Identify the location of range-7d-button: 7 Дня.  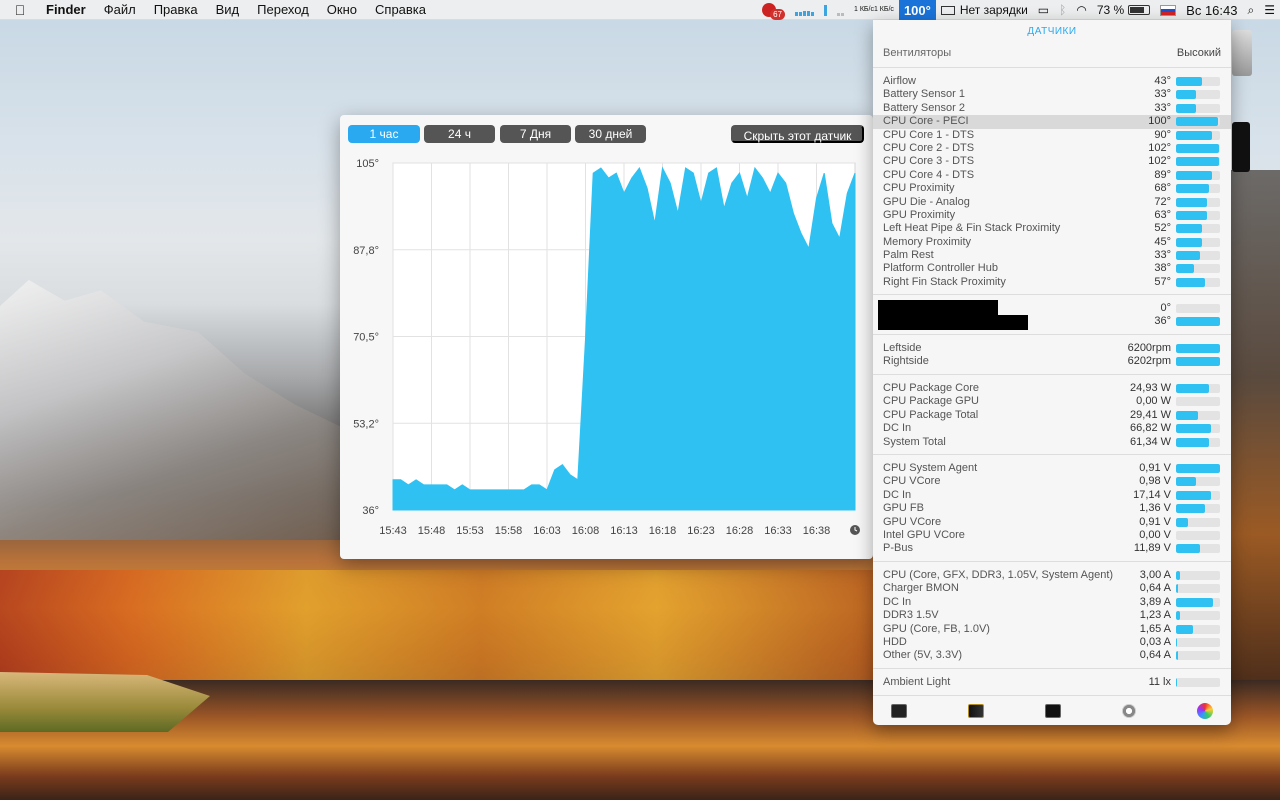
(535, 134).